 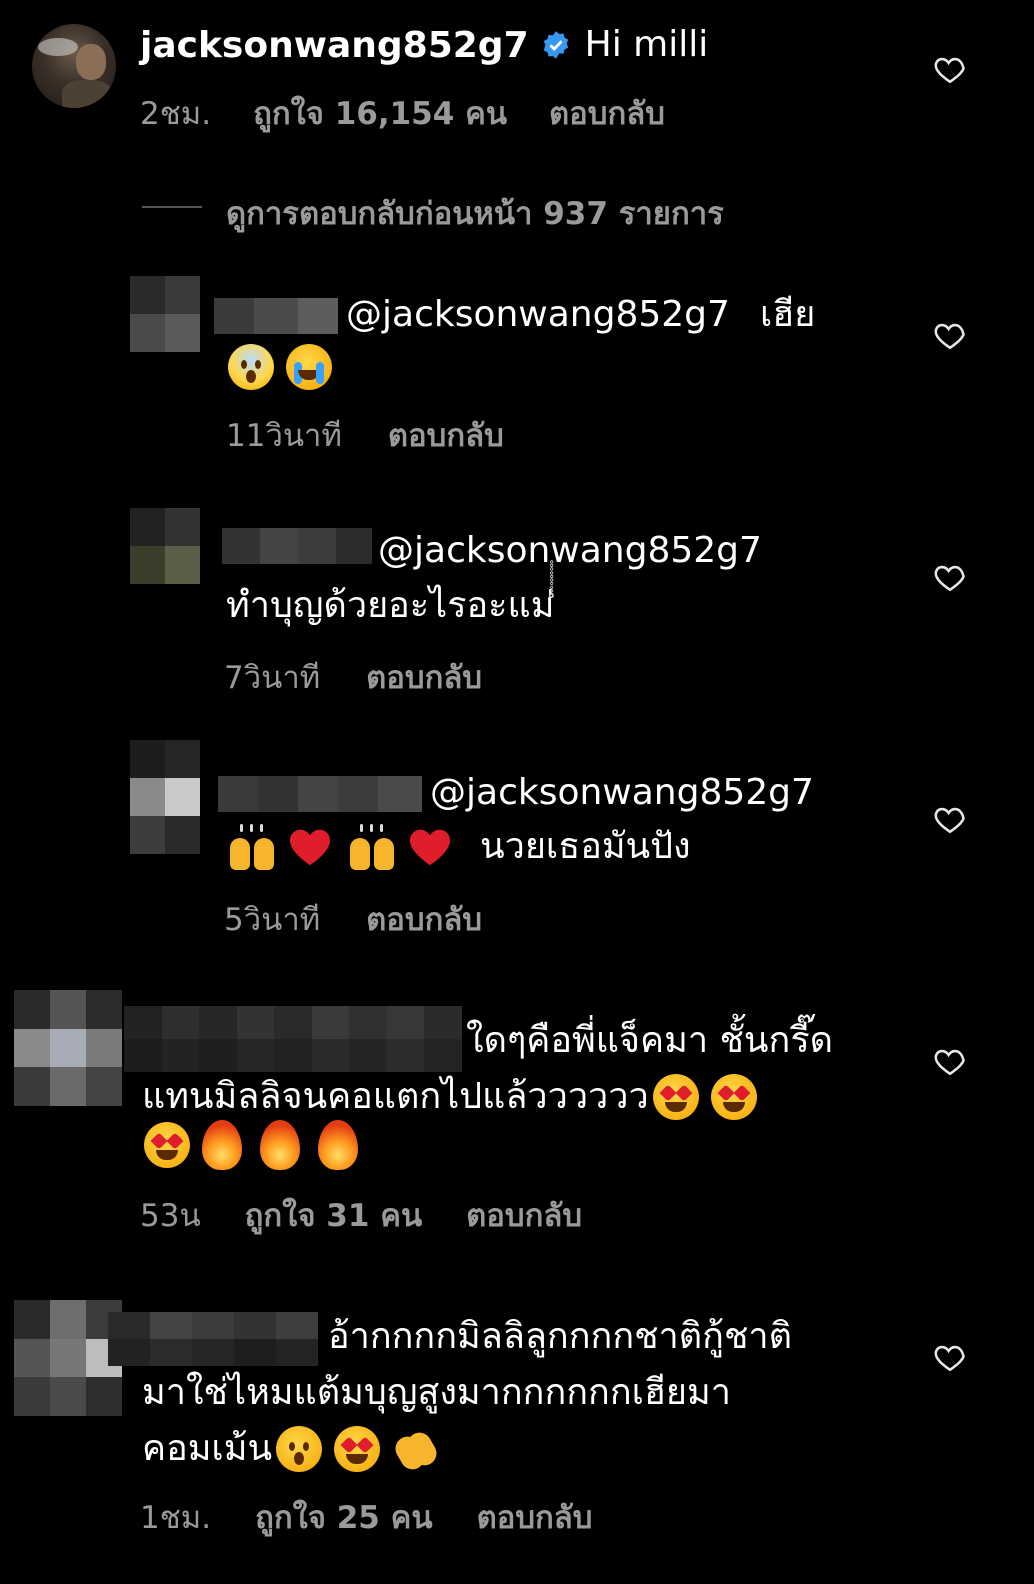 I want to click on top-comment-header: jacksonwang852g7 Hi milli, so click(x=424, y=45).